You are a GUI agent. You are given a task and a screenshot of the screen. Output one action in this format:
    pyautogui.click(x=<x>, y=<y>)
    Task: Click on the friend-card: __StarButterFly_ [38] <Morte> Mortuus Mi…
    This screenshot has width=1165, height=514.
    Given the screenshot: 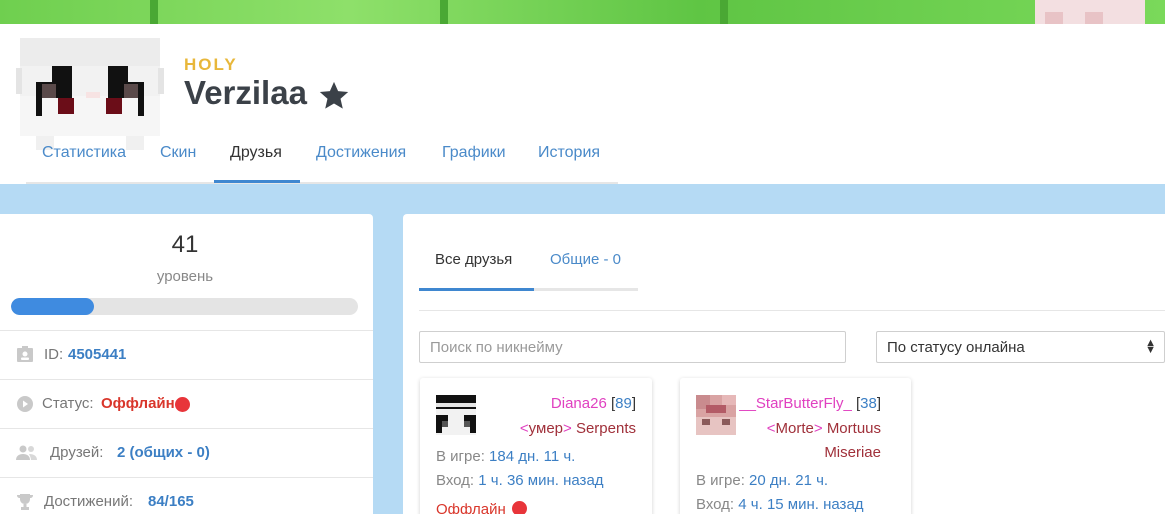 What is the action you would take?
    pyautogui.click(x=795, y=446)
    